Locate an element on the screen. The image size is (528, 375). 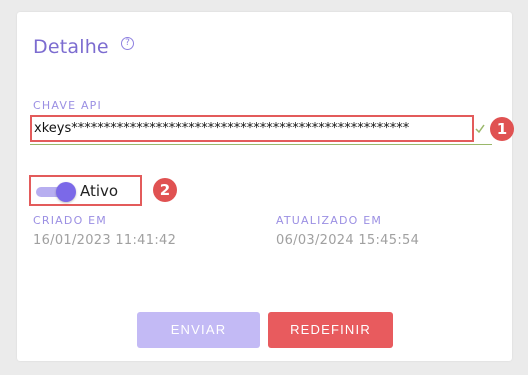
check-icon is located at coordinates (480, 129).